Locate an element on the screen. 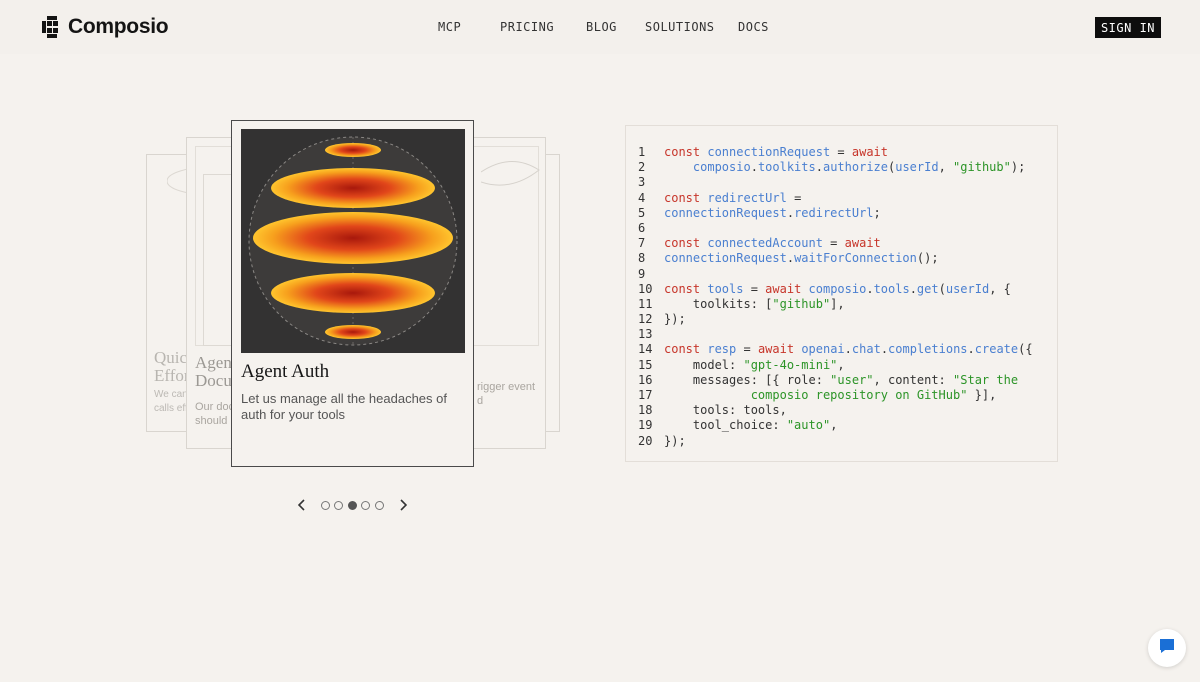 The image size is (1200, 682). nav-link-solutions: SOLUTIONS is located at coordinates (680, 27).